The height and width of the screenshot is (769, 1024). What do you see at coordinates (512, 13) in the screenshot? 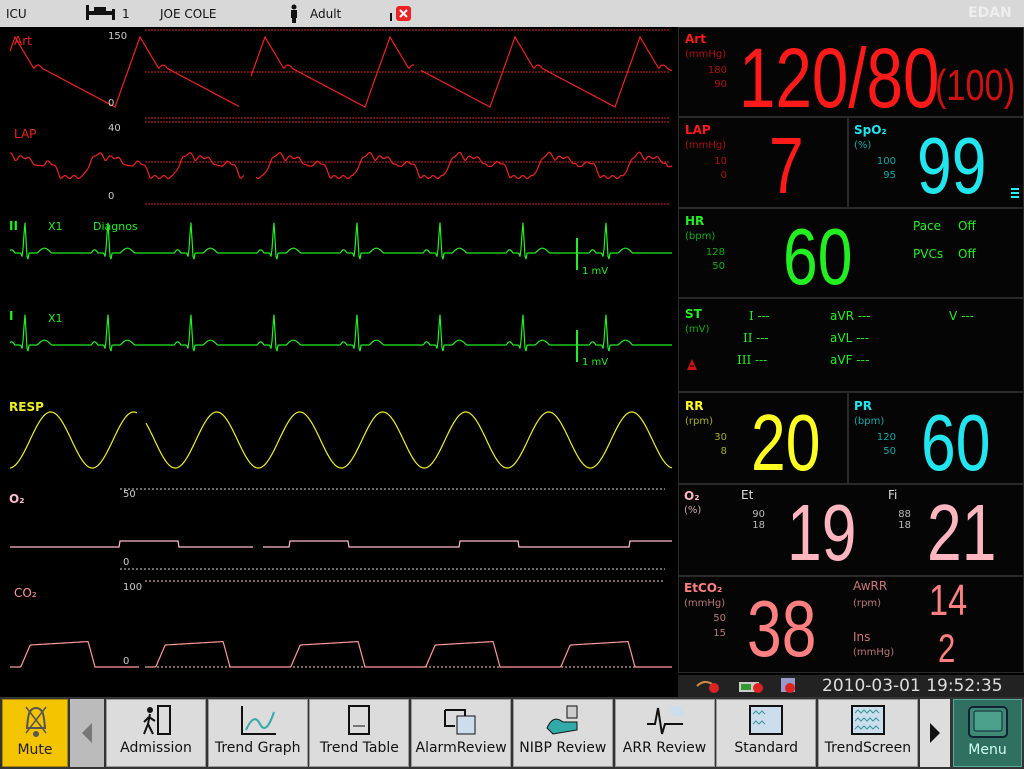
I see `top-bar: ICU 1 JOE COLE Adult EDAN` at bounding box center [512, 13].